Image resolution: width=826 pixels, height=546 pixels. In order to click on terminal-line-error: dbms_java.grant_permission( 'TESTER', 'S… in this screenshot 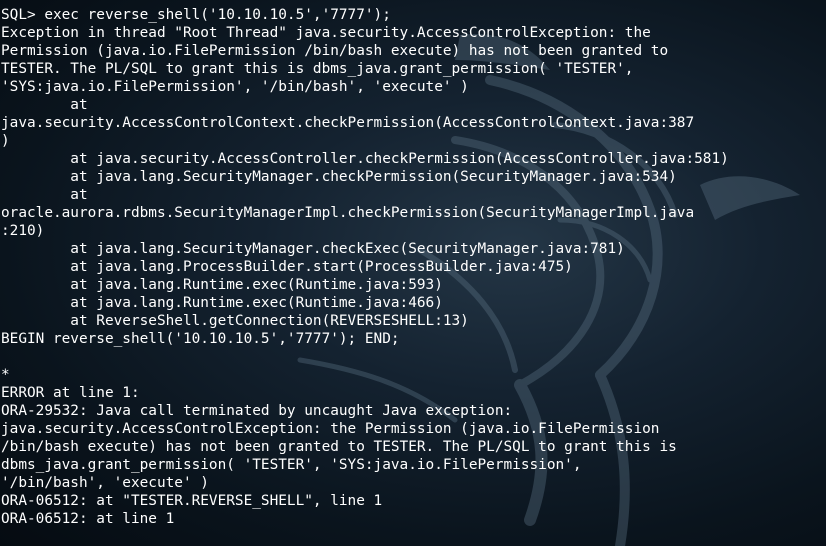, I will do `click(291, 465)`.